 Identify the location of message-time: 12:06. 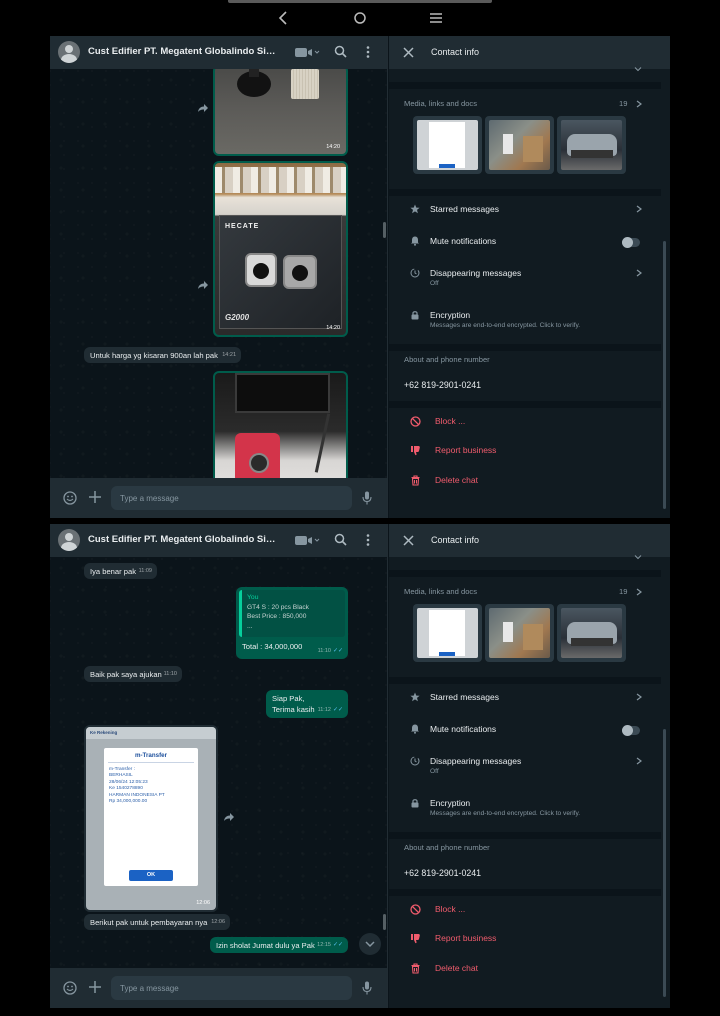
(218, 922).